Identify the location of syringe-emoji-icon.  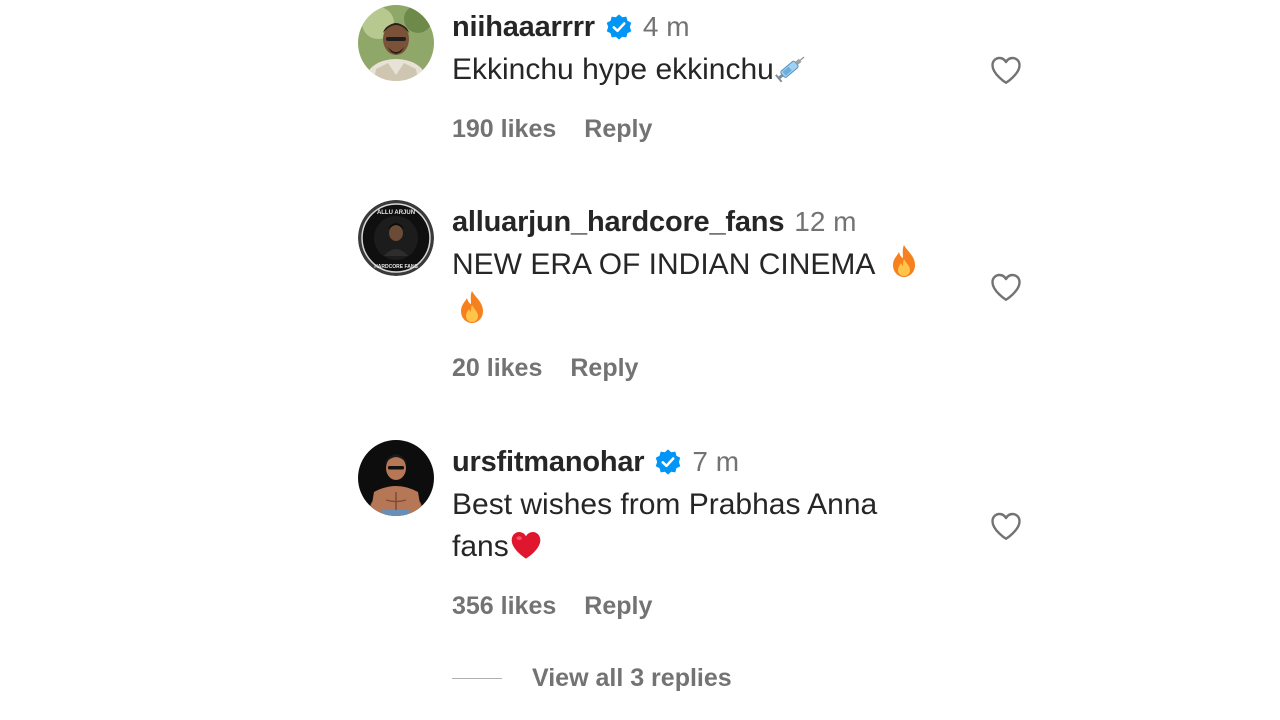
(791, 74).